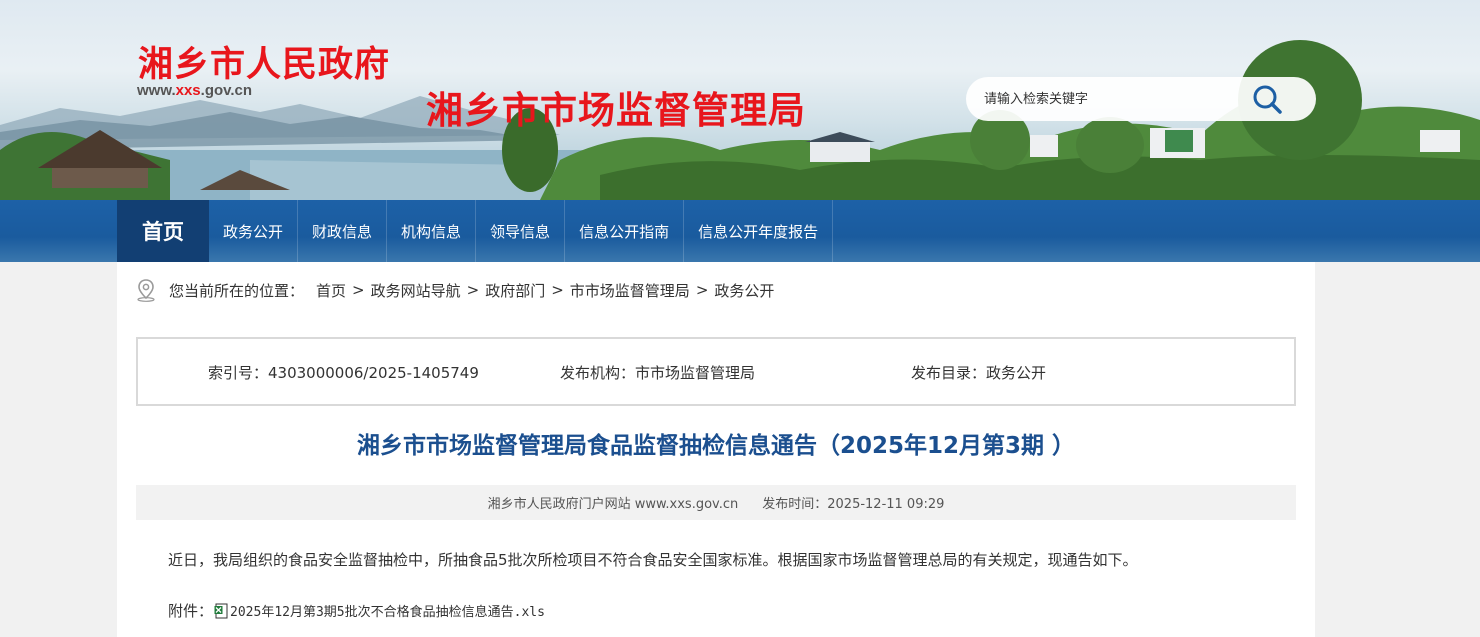  Describe the element at coordinates (254, 231) in the screenshot. I see `nav-item-gov-affairs: 政务公开` at that location.